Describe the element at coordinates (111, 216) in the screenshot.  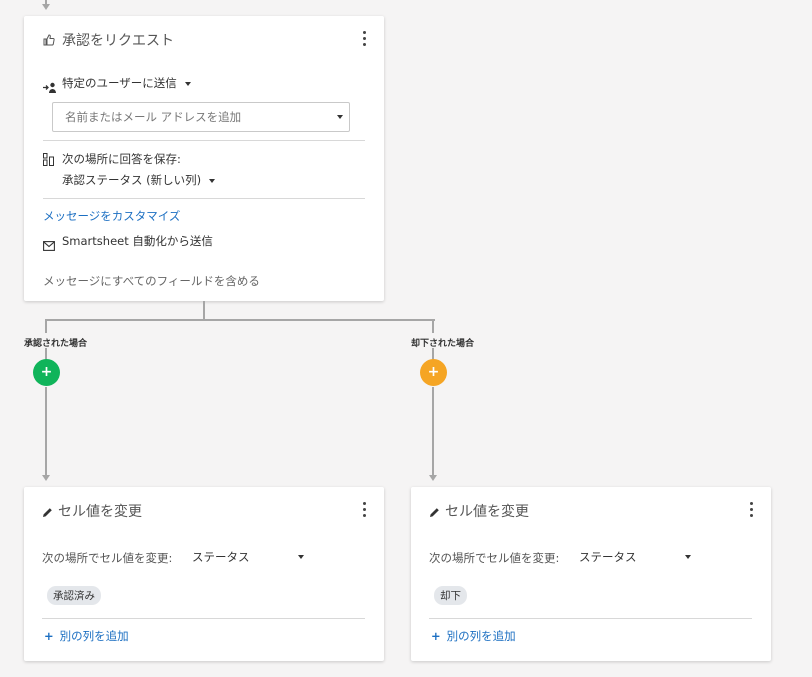
I see `customize-message-link: メッセージをカスタマイズ` at that location.